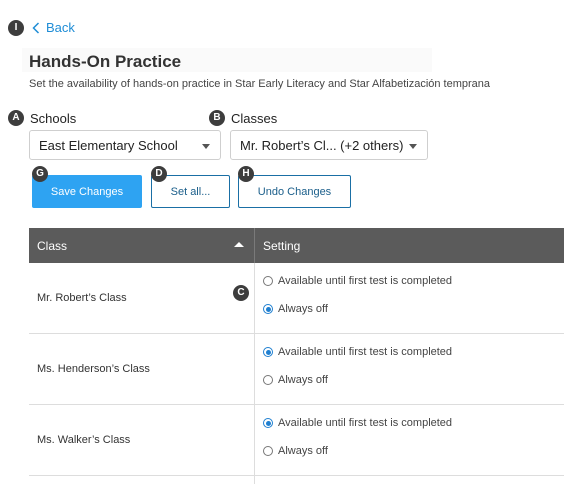 This screenshot has height=485, width=564. I want to click on schools-select: East Elementary School, so click(125, 145).